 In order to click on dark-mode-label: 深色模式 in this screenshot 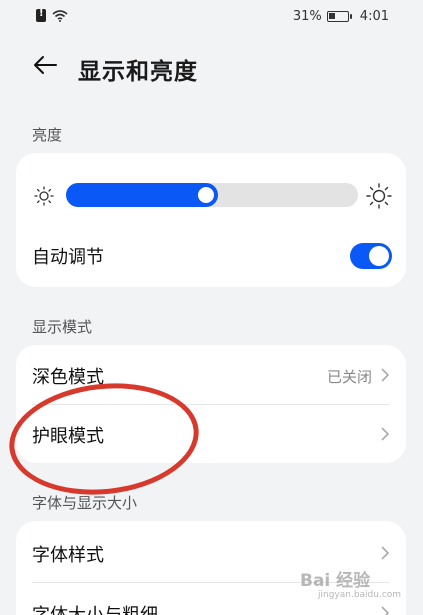, I will do `click(68, 377)`.